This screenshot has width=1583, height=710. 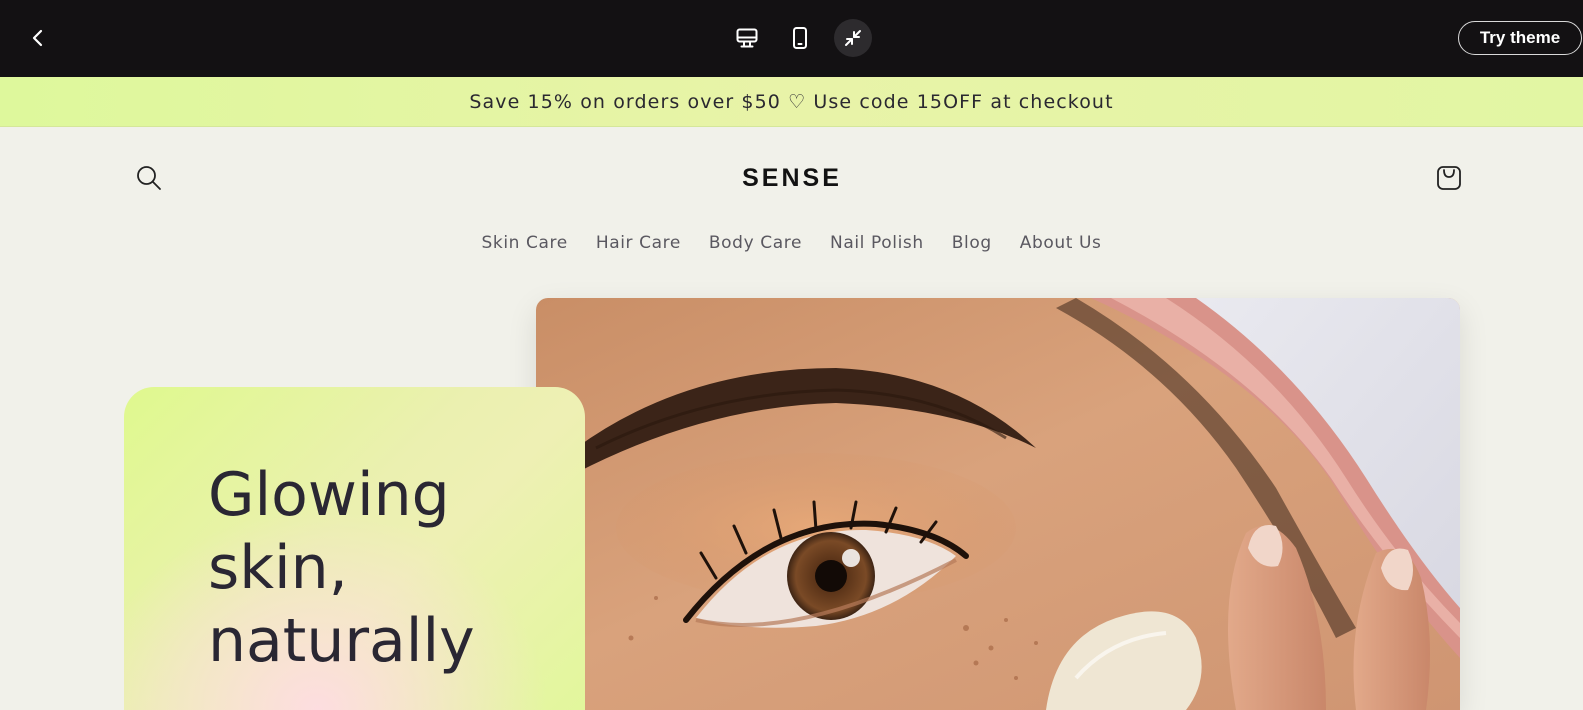 I want to click on mobile-icon, so click(x=800, y=38).